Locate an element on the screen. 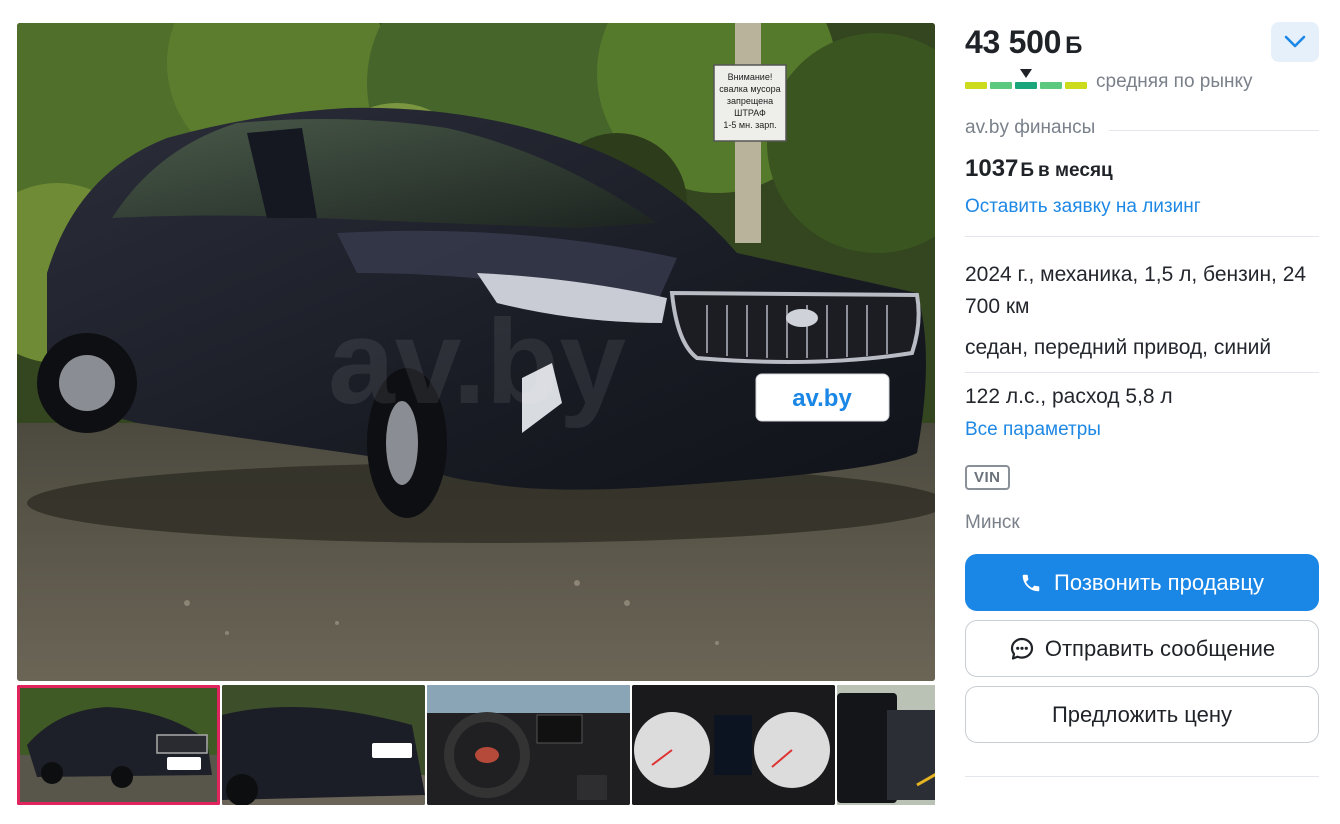 The image size is (1340, 824). thumbnail-strip is located at coordinates (476, 745).